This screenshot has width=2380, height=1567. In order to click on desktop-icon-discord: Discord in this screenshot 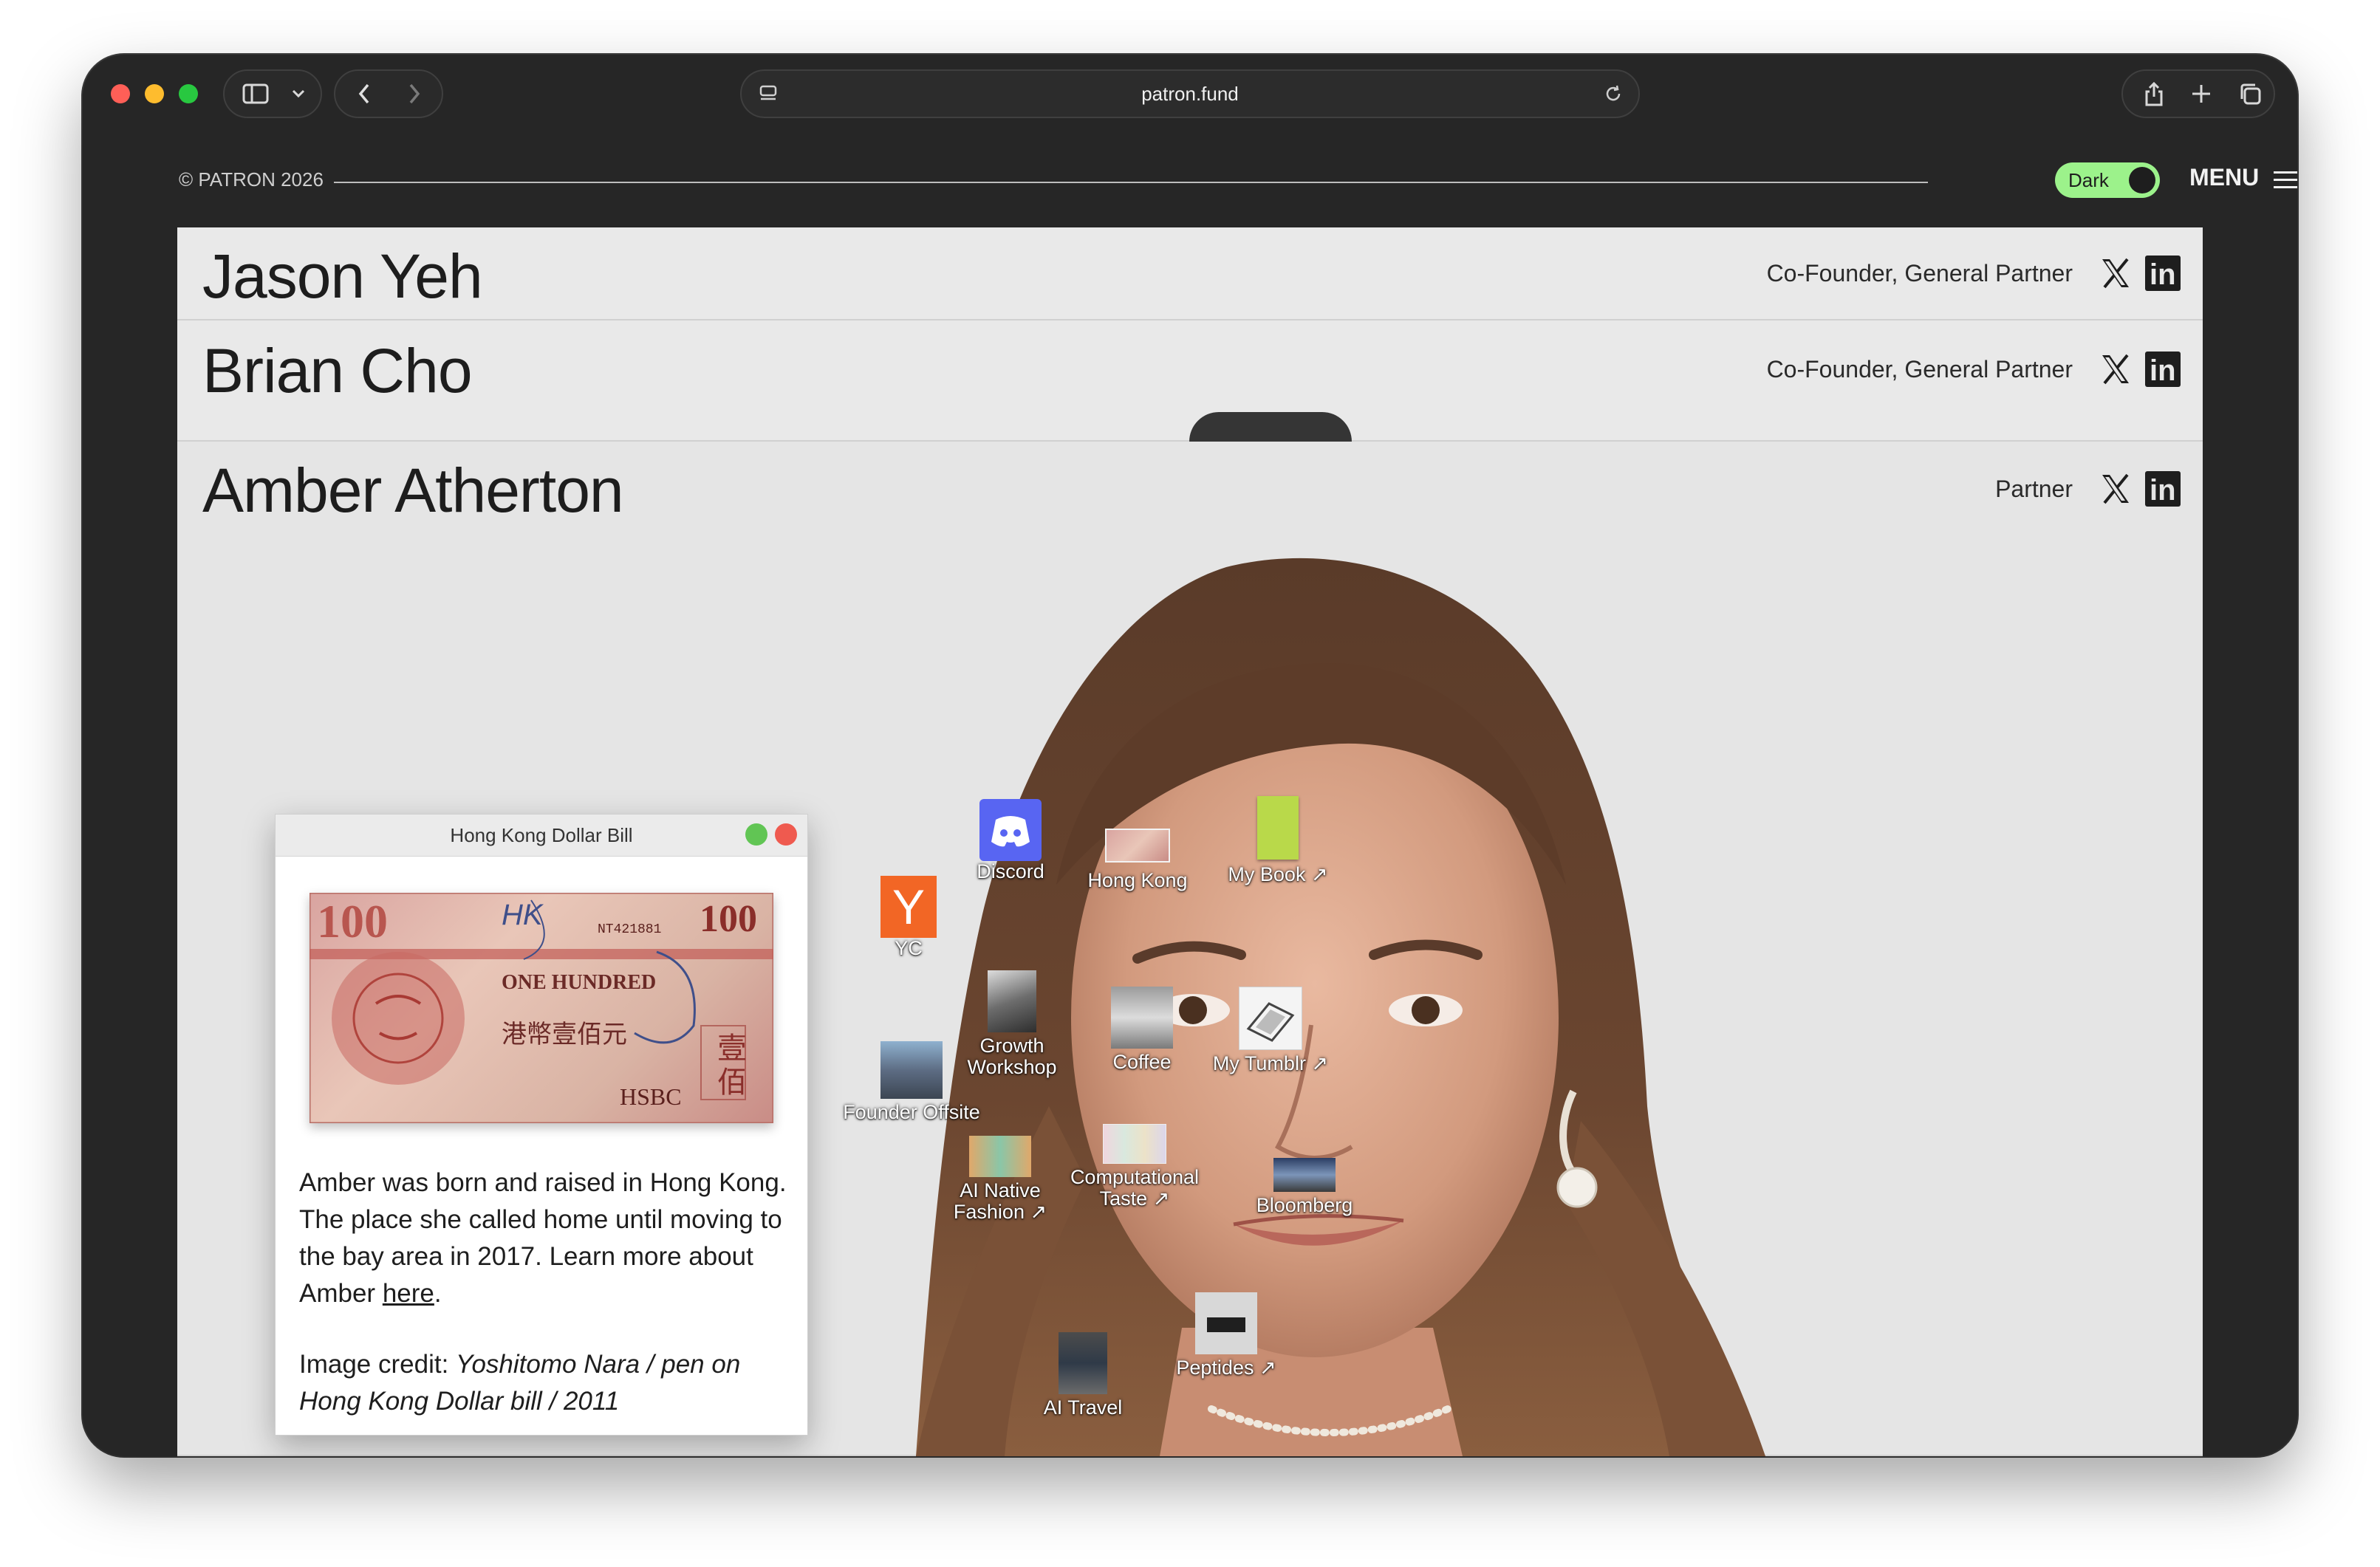, I will do `click(1010, 840)`.